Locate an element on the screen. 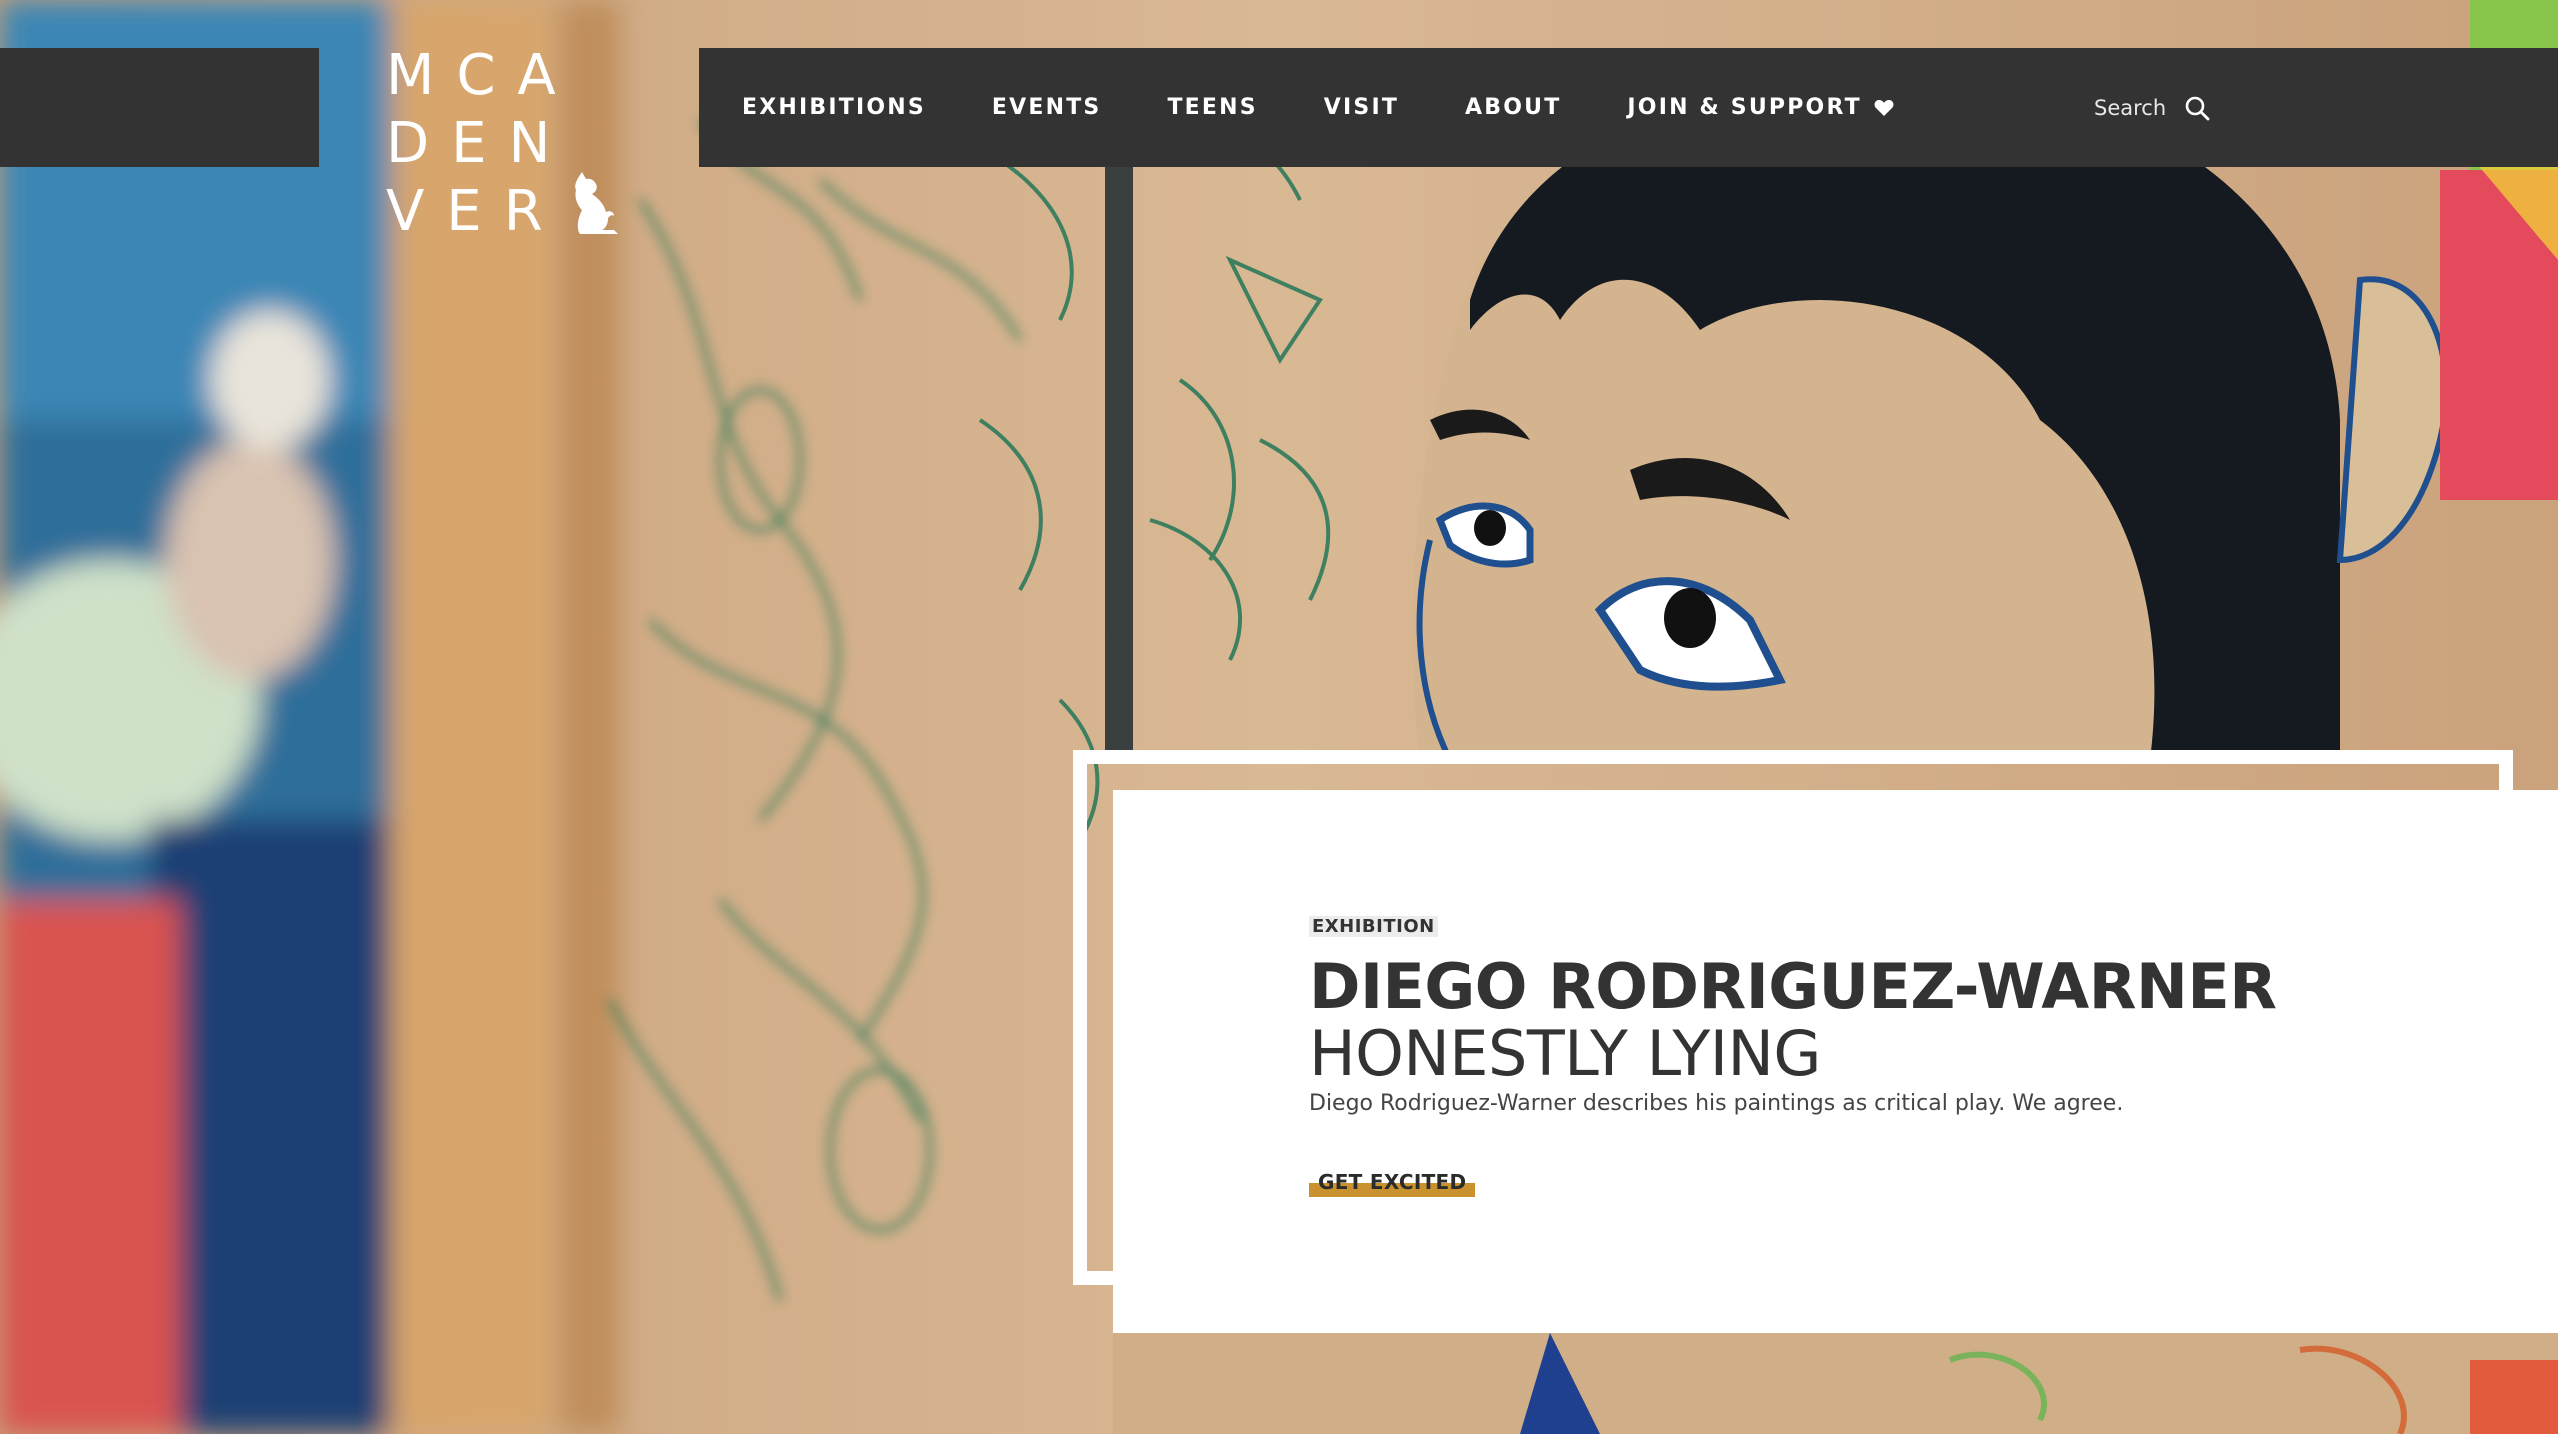 This screenshot has width=2558, height=1434. nav-item-events: EVENTS is located at coordinates (1047, 107).